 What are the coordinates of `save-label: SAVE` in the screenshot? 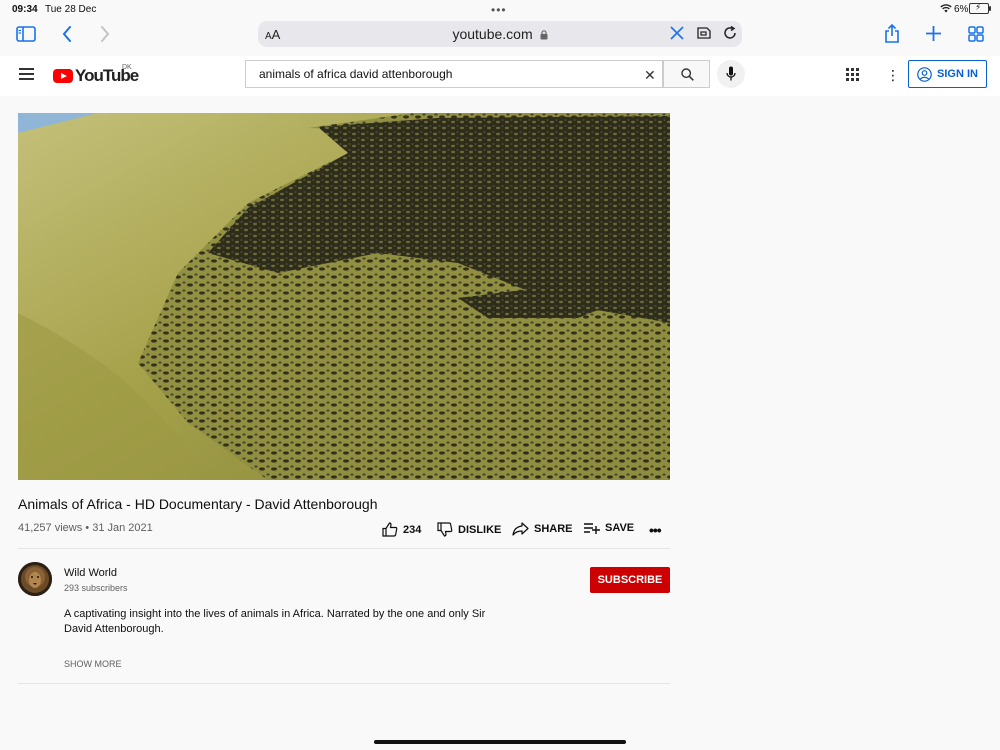 It's located at (620, 528).